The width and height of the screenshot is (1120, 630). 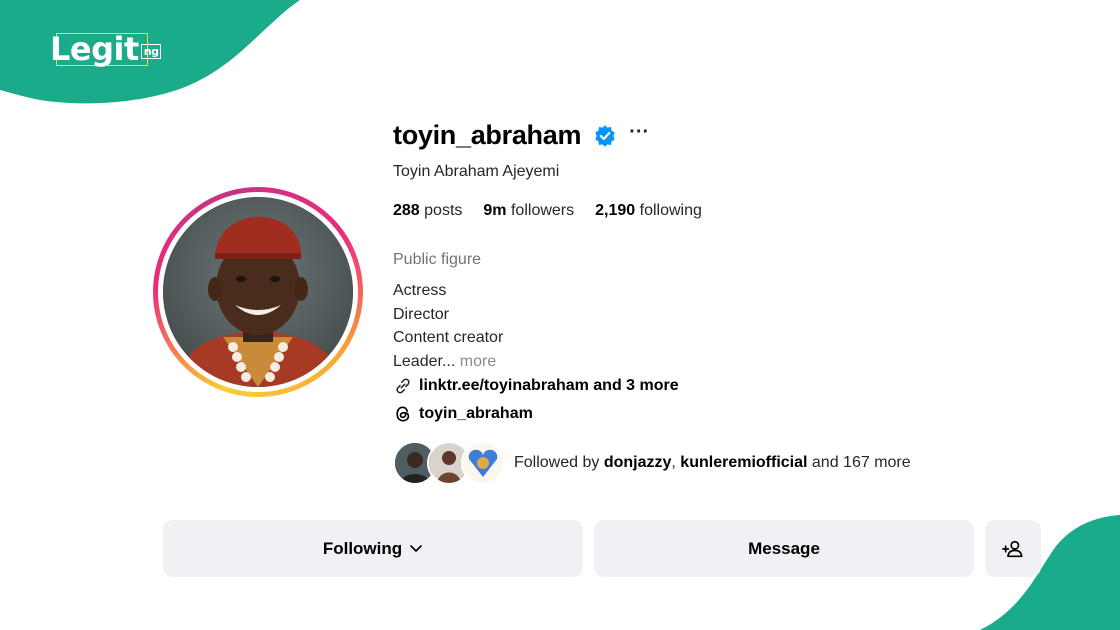 I want to click on mutual-avatar, so click(x=483, y=463).